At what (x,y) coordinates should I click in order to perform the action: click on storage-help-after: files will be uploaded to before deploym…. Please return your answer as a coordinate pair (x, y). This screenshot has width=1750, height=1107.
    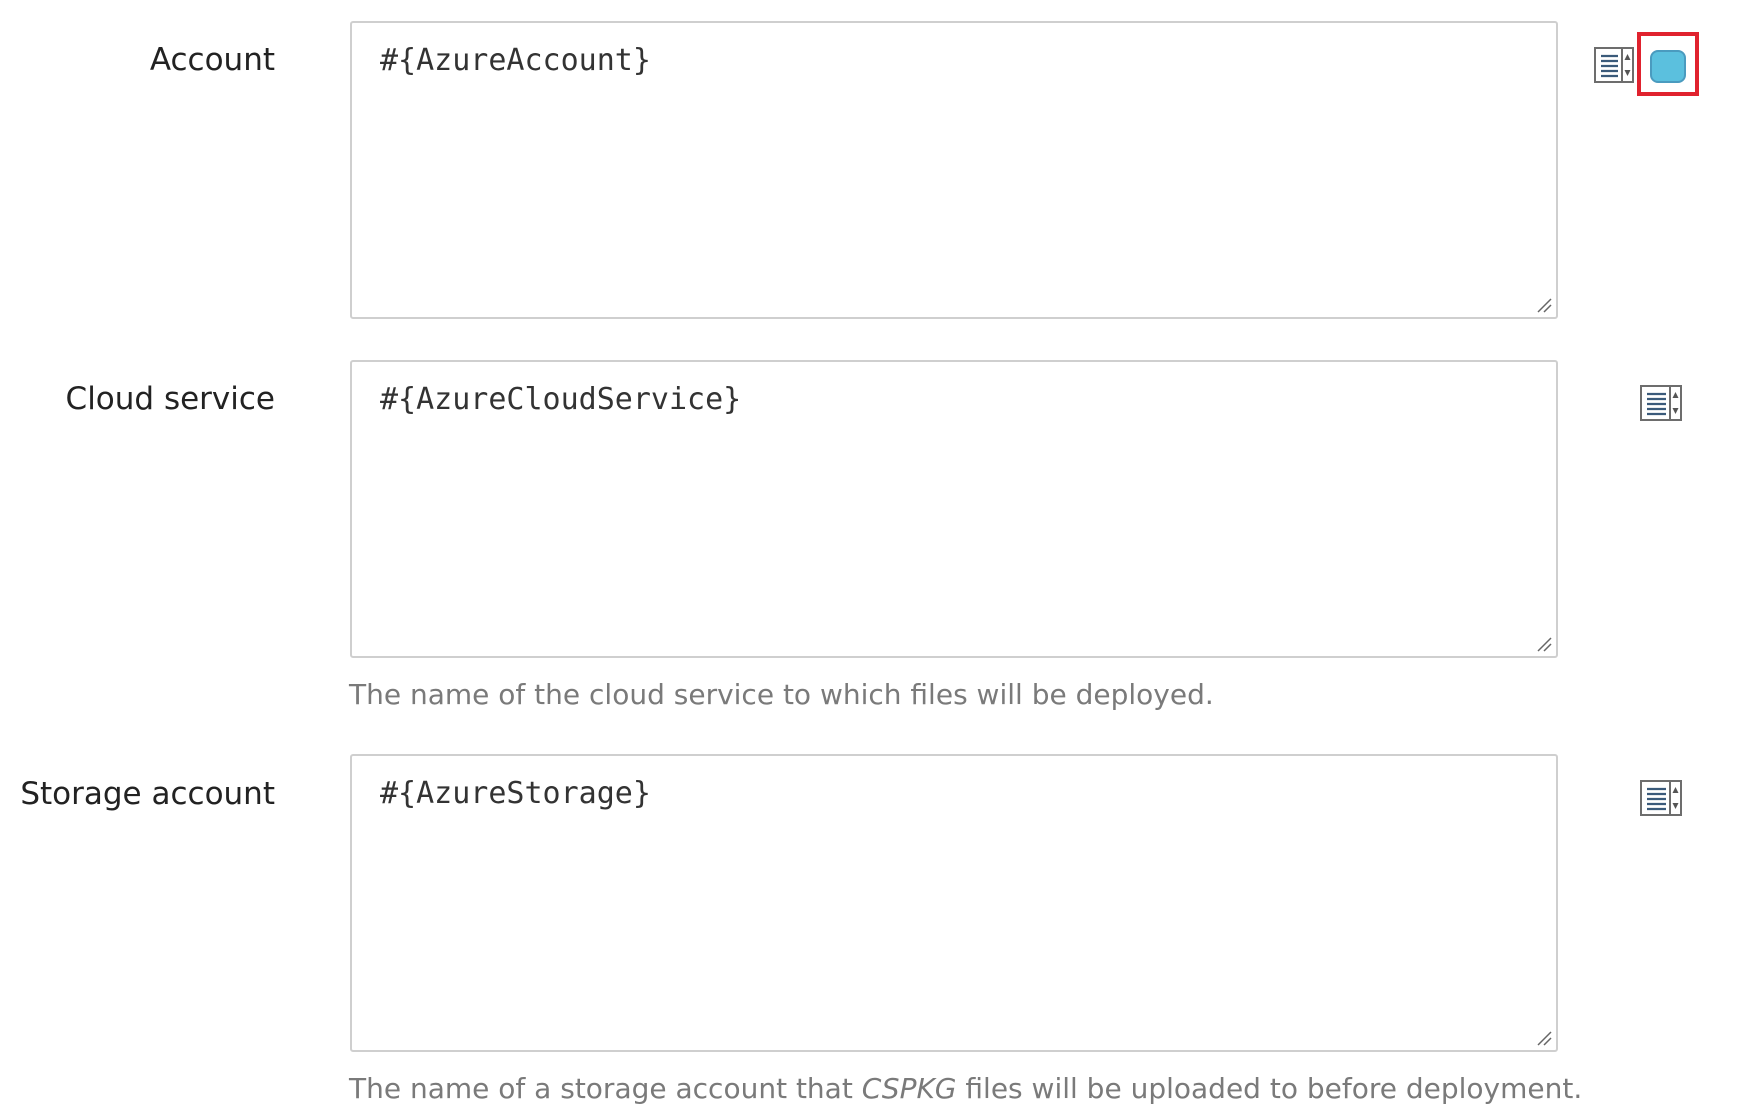
    Looking at the image, I should click on (1269, 1088).